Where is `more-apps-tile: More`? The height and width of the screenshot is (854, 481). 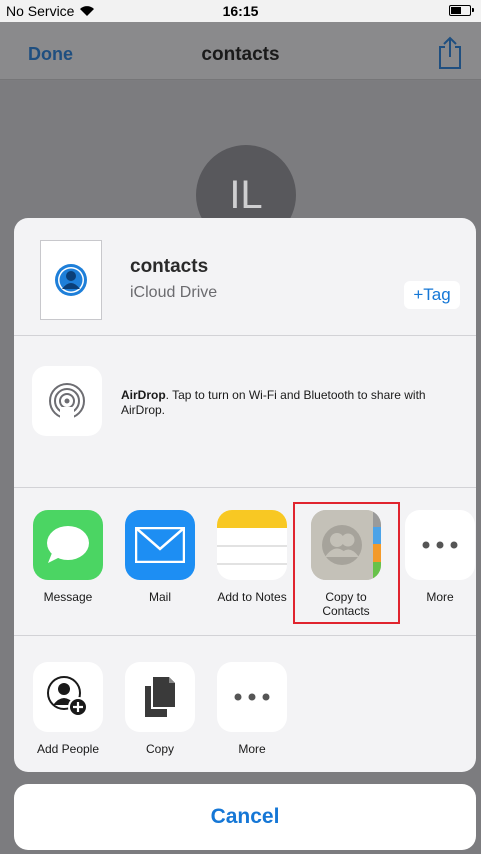
more-apps-tile: More is located at coordinates (436, 557).